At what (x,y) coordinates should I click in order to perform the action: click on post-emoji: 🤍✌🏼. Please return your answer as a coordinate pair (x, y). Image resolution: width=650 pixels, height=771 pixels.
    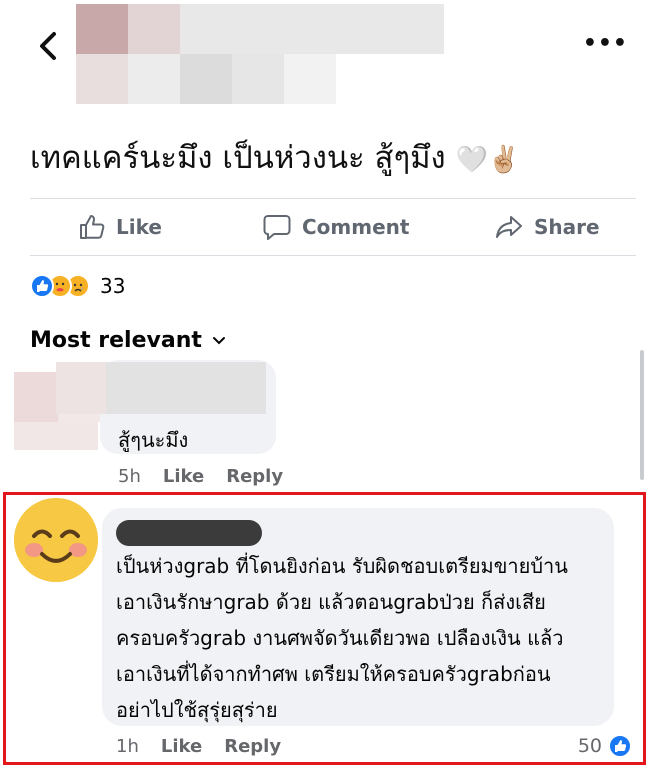
    Looking at the image, I should click on (488, 160).